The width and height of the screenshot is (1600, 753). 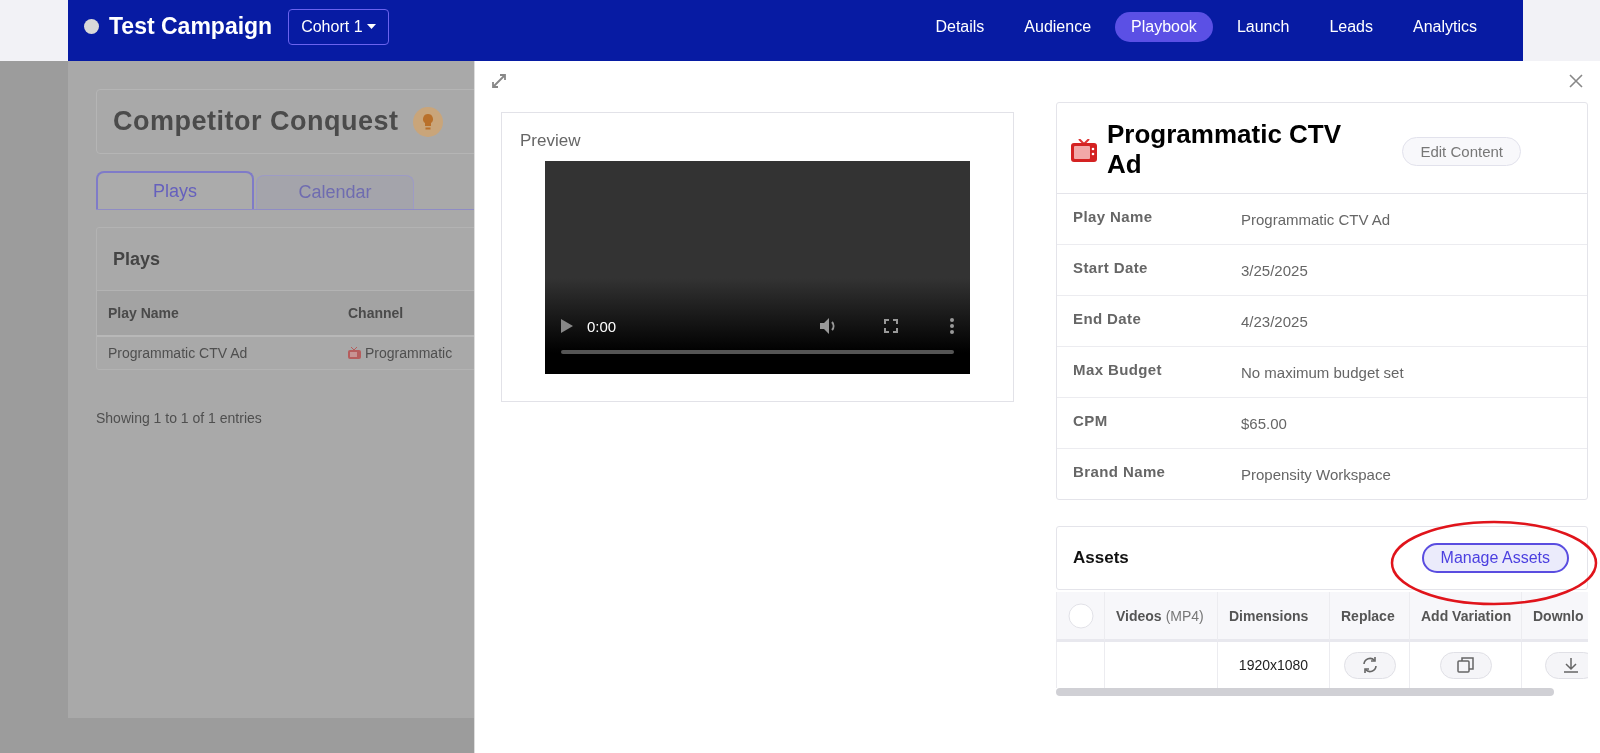 I want to click on replace-button, so click(x=1369, y=665).